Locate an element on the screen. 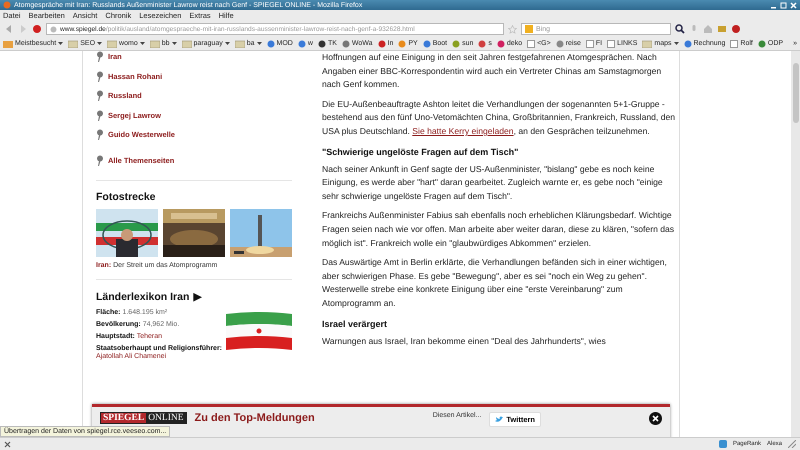 Image resolution: width=800 pixels, height=450 pixels. search-icon is located at coordinates (680, 29).